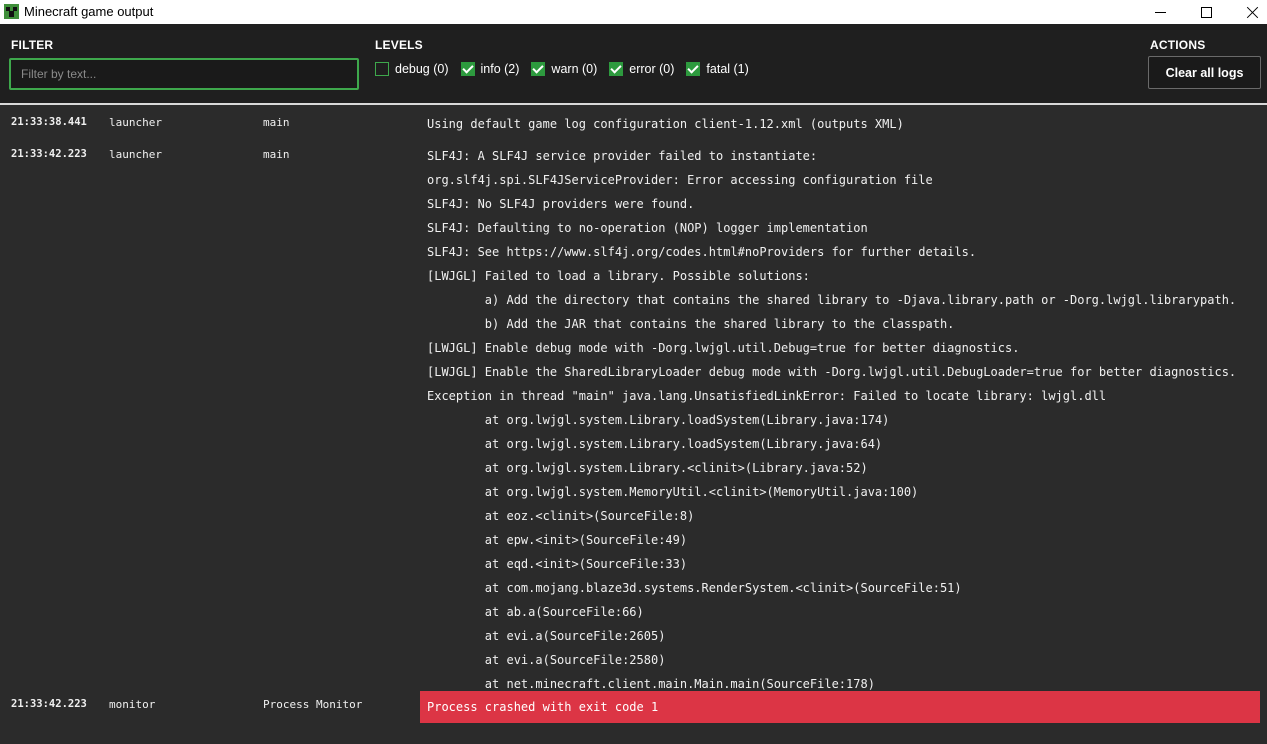 The height and width of the screenshot is (744, 1267). Describe the element at coordinates (543, 707) in the screenshot. I see `log-message-line: Process crashed with exit code 1` at that location.